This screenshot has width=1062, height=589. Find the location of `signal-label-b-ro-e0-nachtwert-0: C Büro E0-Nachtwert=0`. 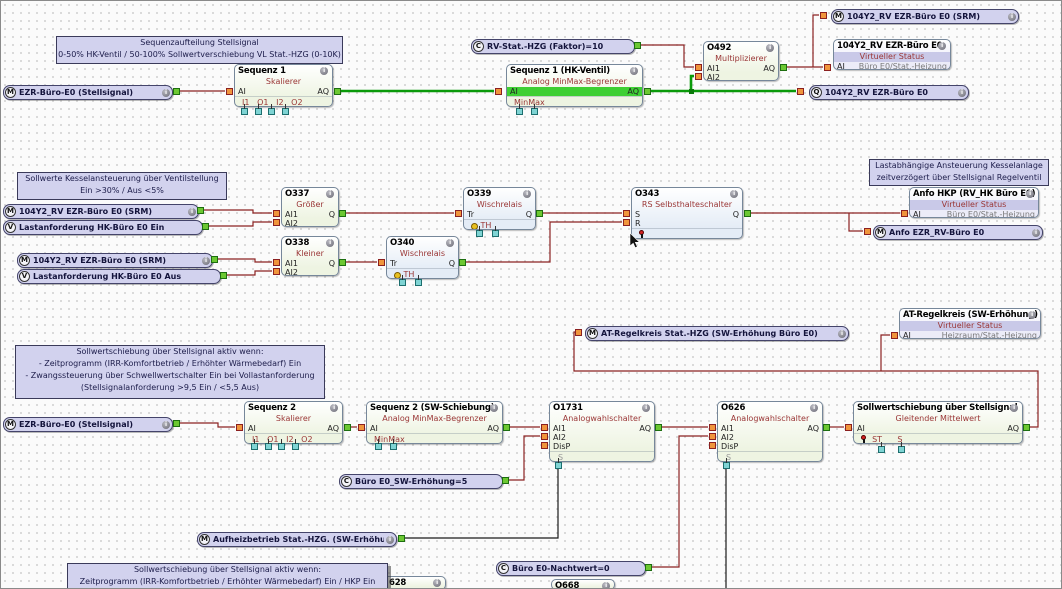

signal-label-b-ro-e0-nachtwert-0: C Büro E0-Nachtwert=0 is located at coordinates (571, 568).